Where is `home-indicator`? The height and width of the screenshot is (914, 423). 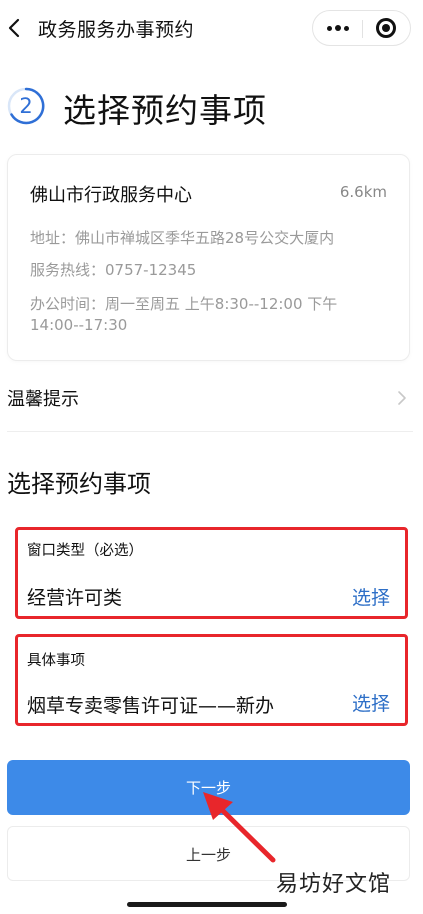
home-indicator is located at coordinates (207, 904).